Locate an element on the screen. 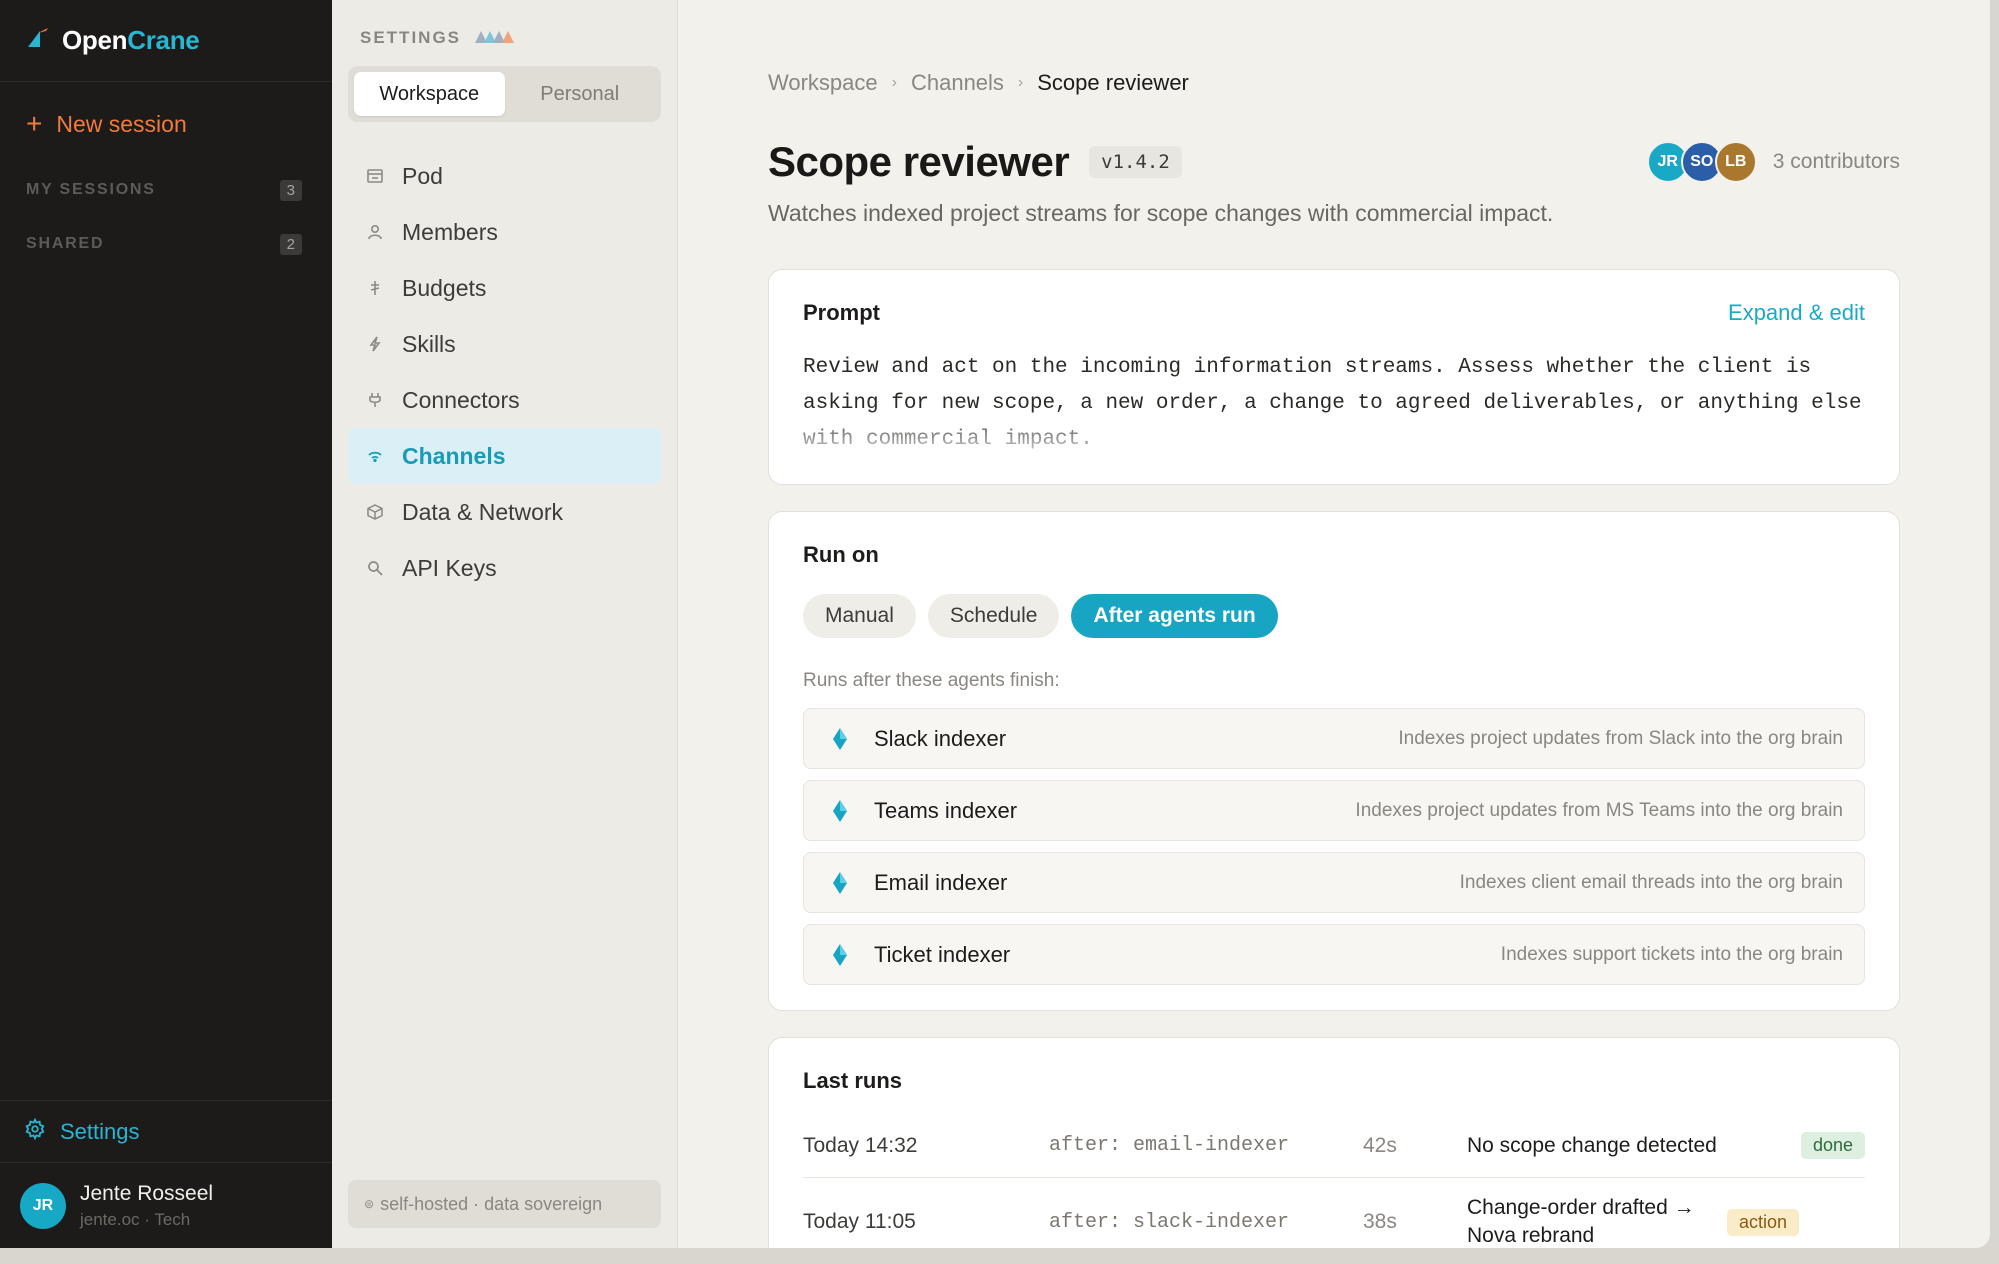  currency-icon is located at coordinates (375, 288).